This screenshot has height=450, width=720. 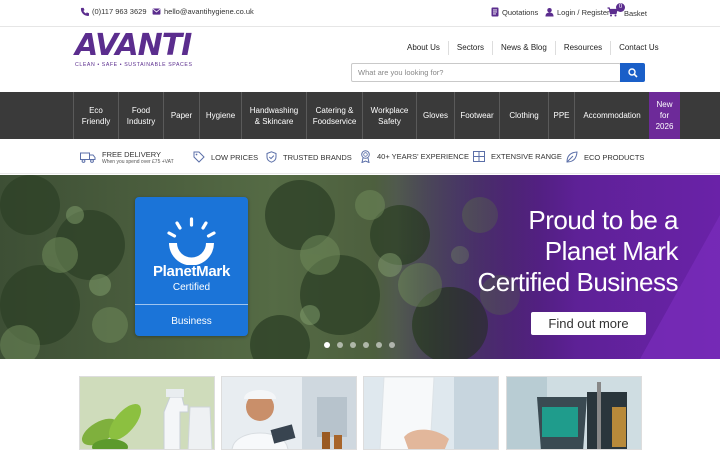 I want to click on badge-divider, so click(x=191, y=304).